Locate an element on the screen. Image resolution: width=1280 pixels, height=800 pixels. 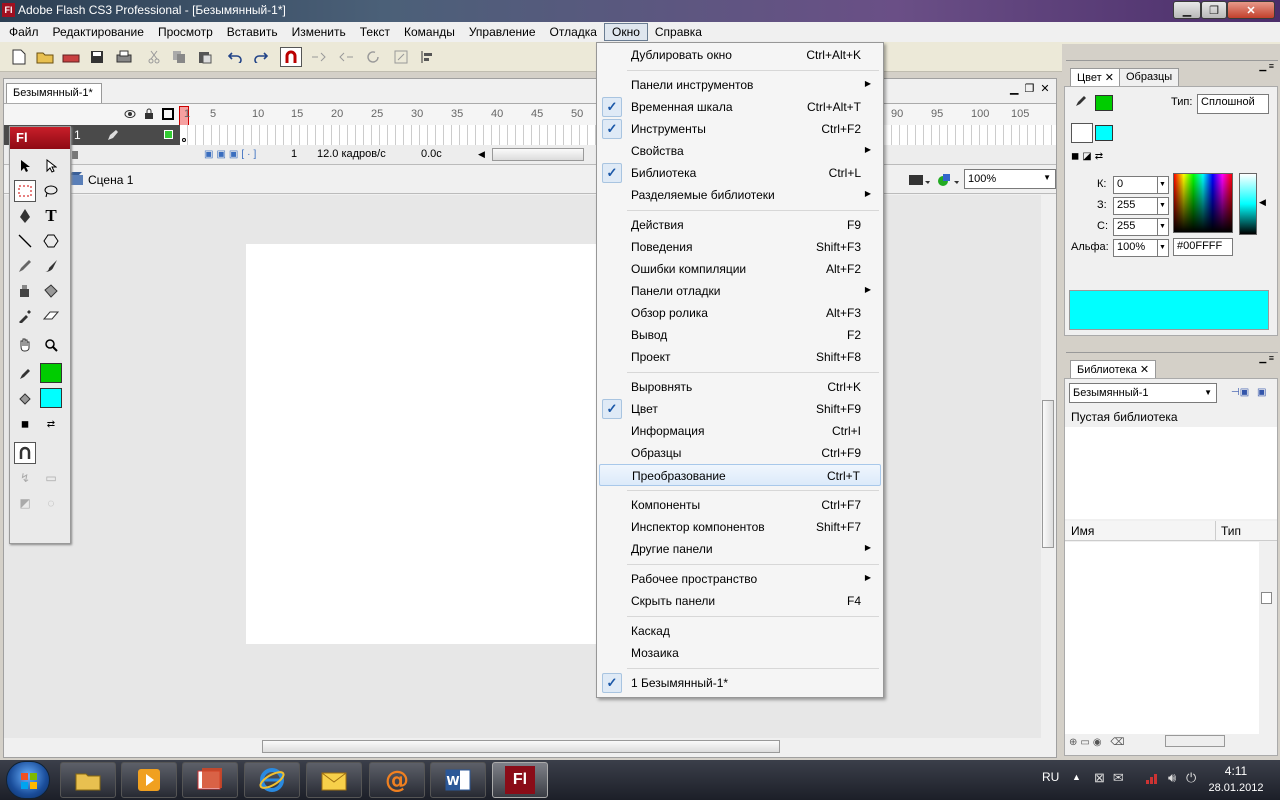
start-button is located at coordinates (28, 780).